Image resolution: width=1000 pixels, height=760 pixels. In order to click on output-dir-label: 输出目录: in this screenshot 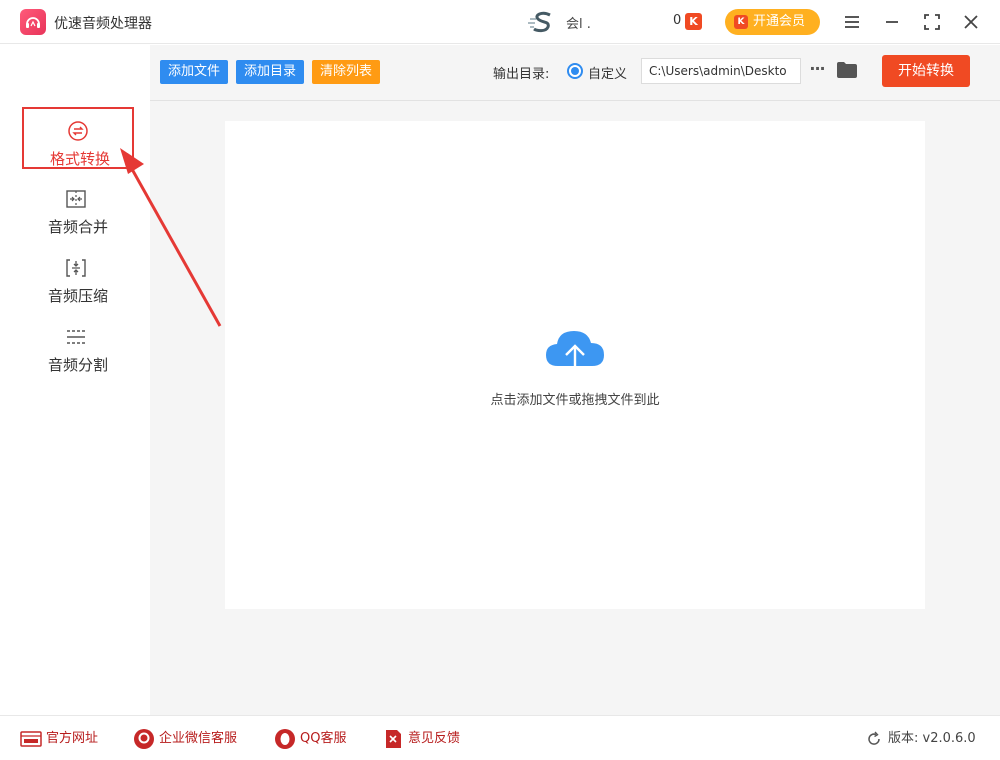, I will do `click(521, 74)`.